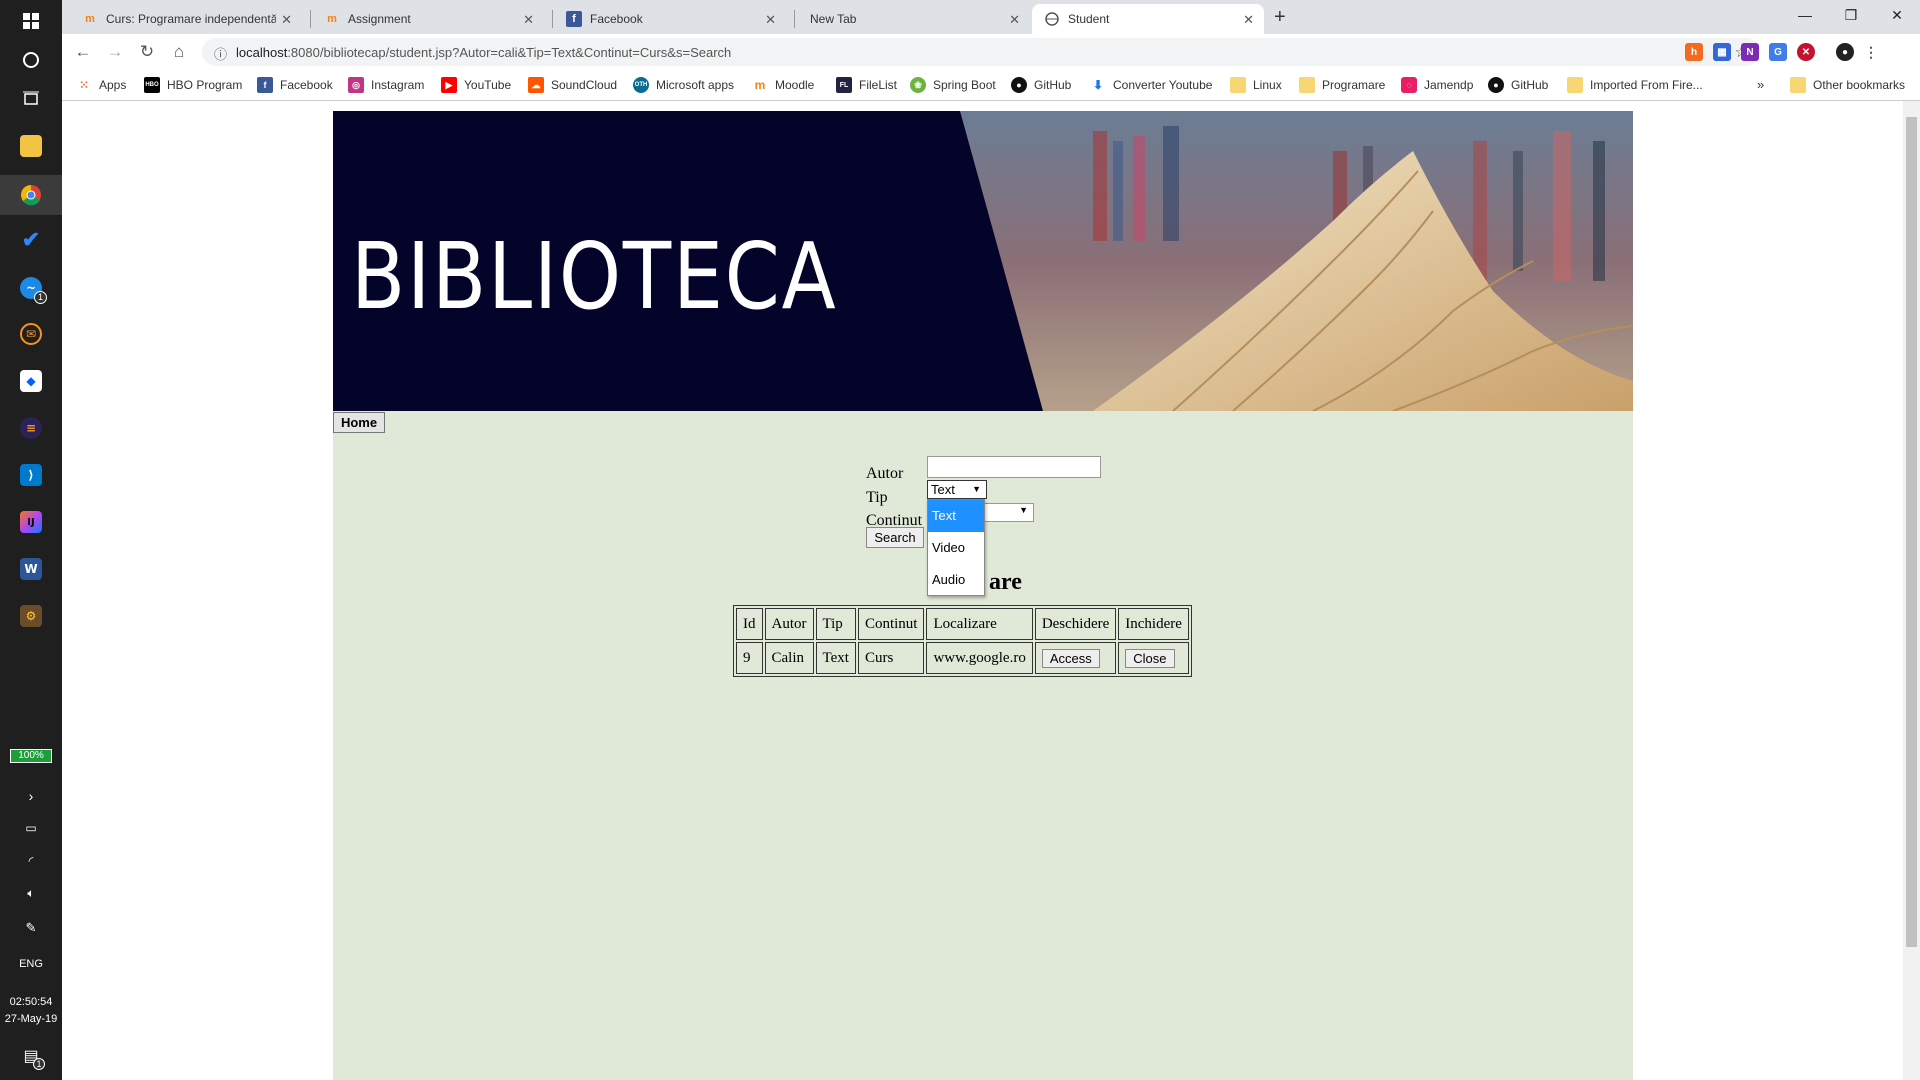  What do you see at coordinates (31, 428) in the screenshot?
I see `eclipse-icon: ≡` at bounding box center [31, 428].